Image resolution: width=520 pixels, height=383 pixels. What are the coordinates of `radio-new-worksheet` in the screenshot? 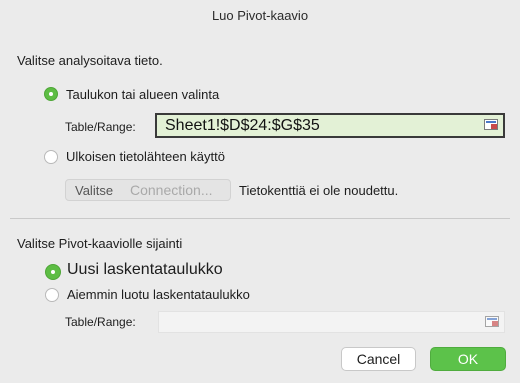 It's located at (53, 272).